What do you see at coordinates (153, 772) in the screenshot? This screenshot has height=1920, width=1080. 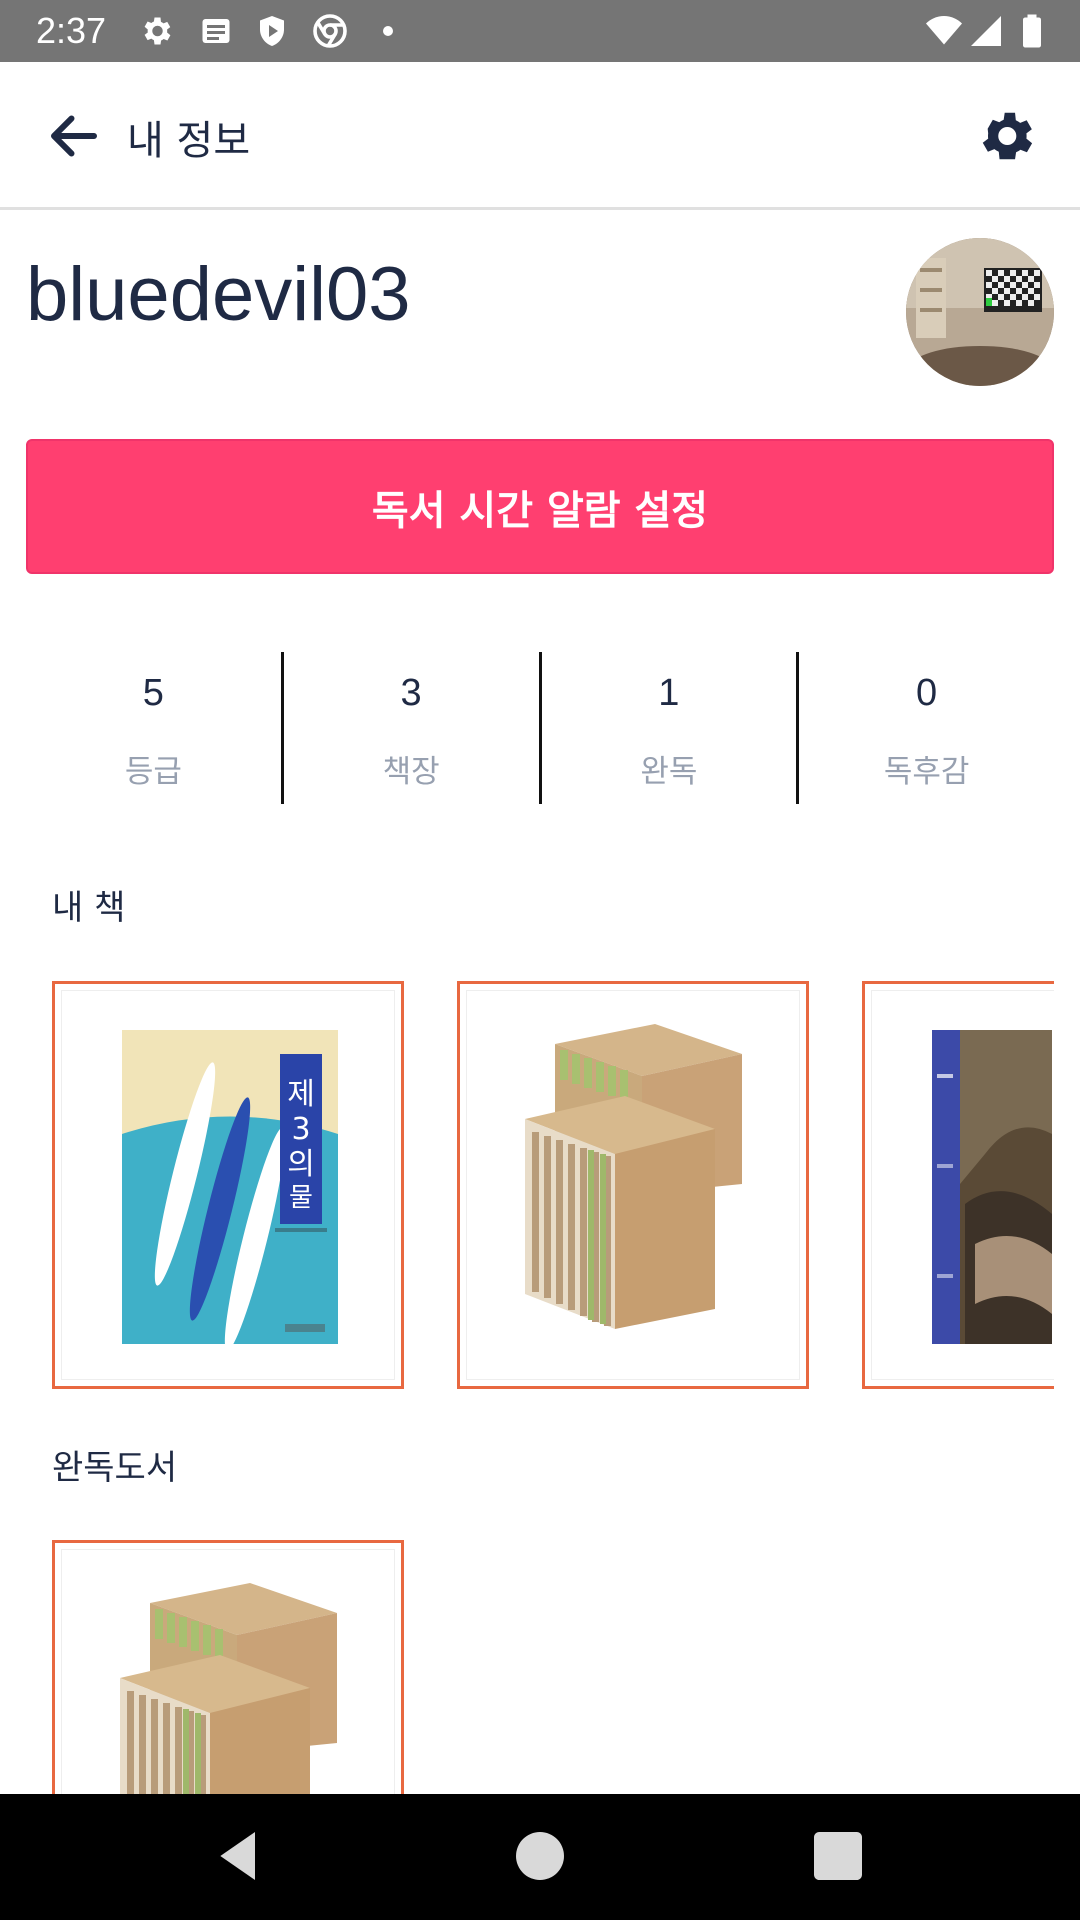 I see `stat-label: 등급` at bounding box center [153, 772].